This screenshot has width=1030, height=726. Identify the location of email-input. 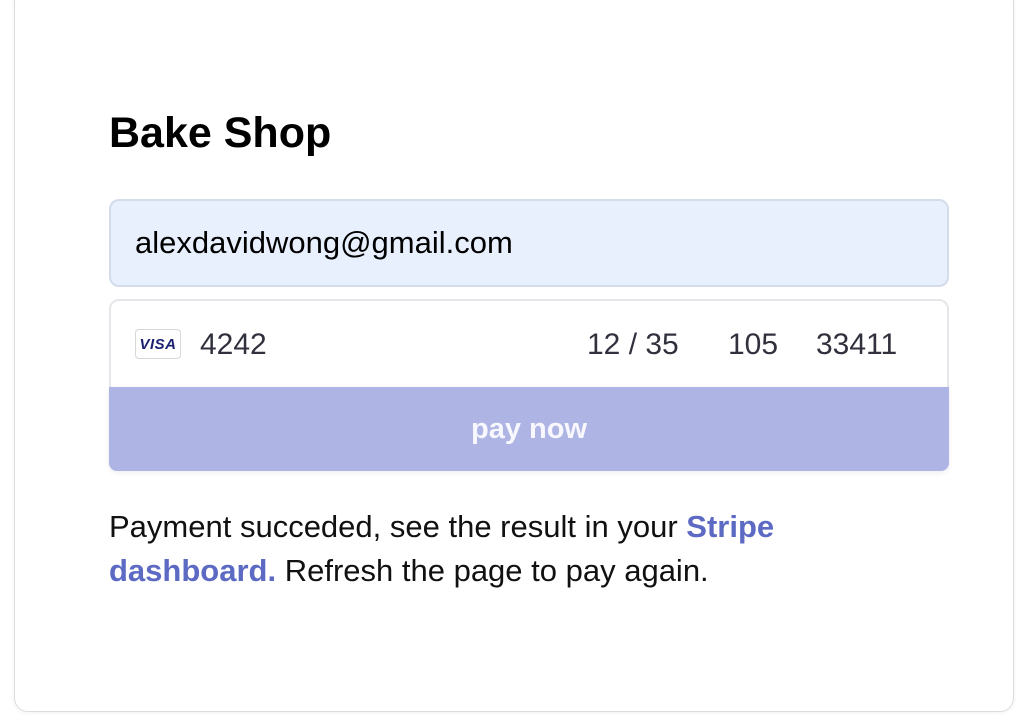
(529, 243).